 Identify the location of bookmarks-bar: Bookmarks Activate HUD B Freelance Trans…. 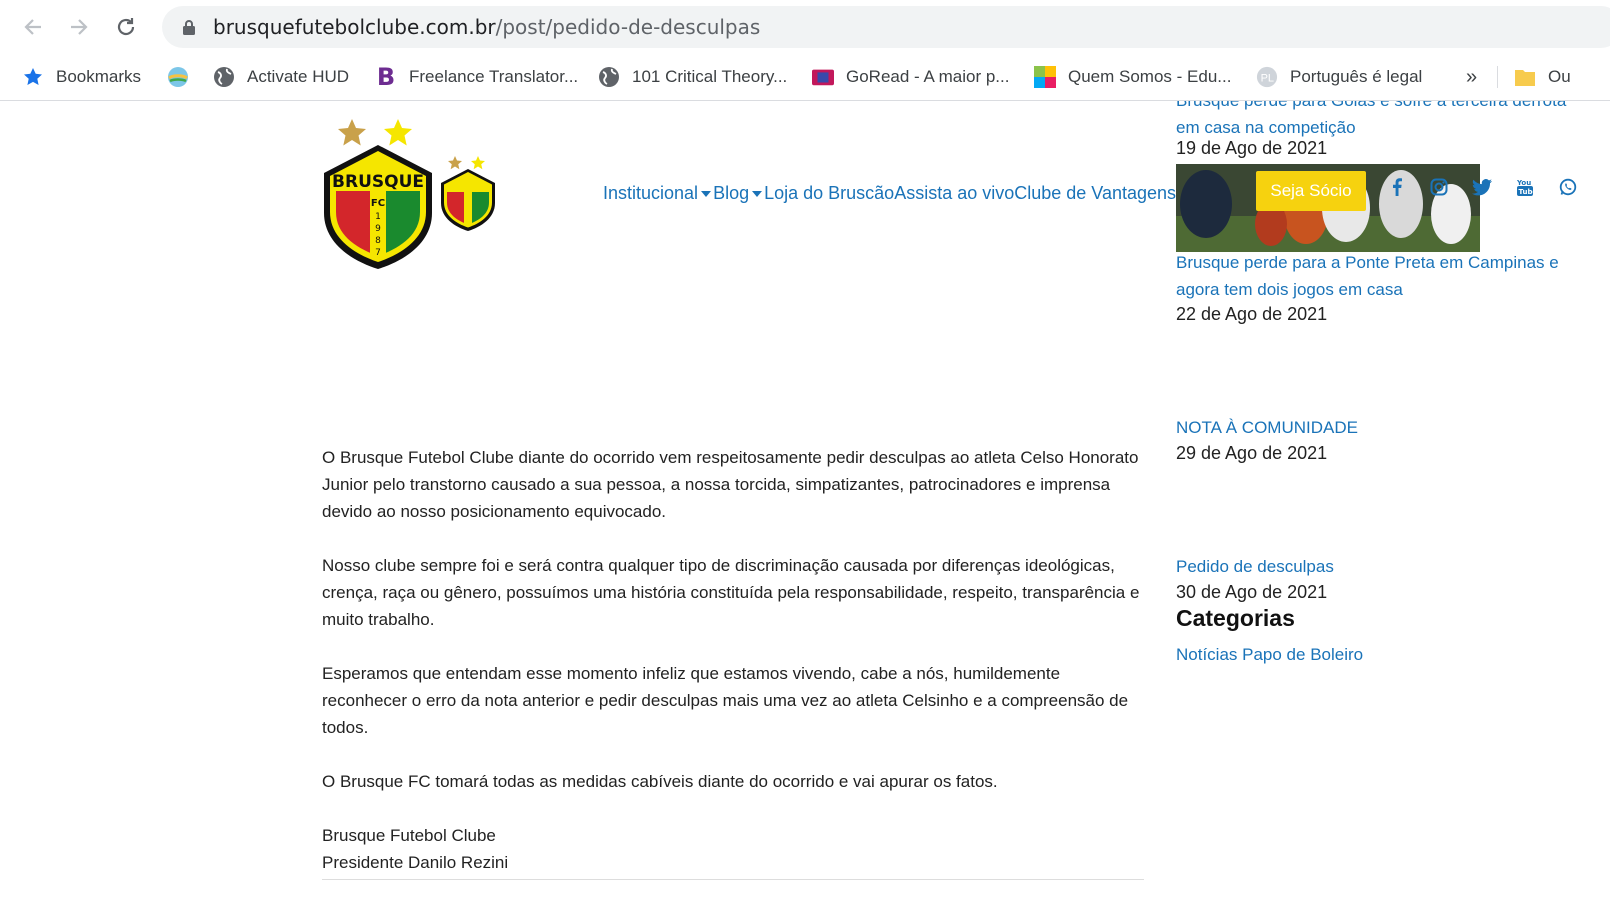
(805, 77).